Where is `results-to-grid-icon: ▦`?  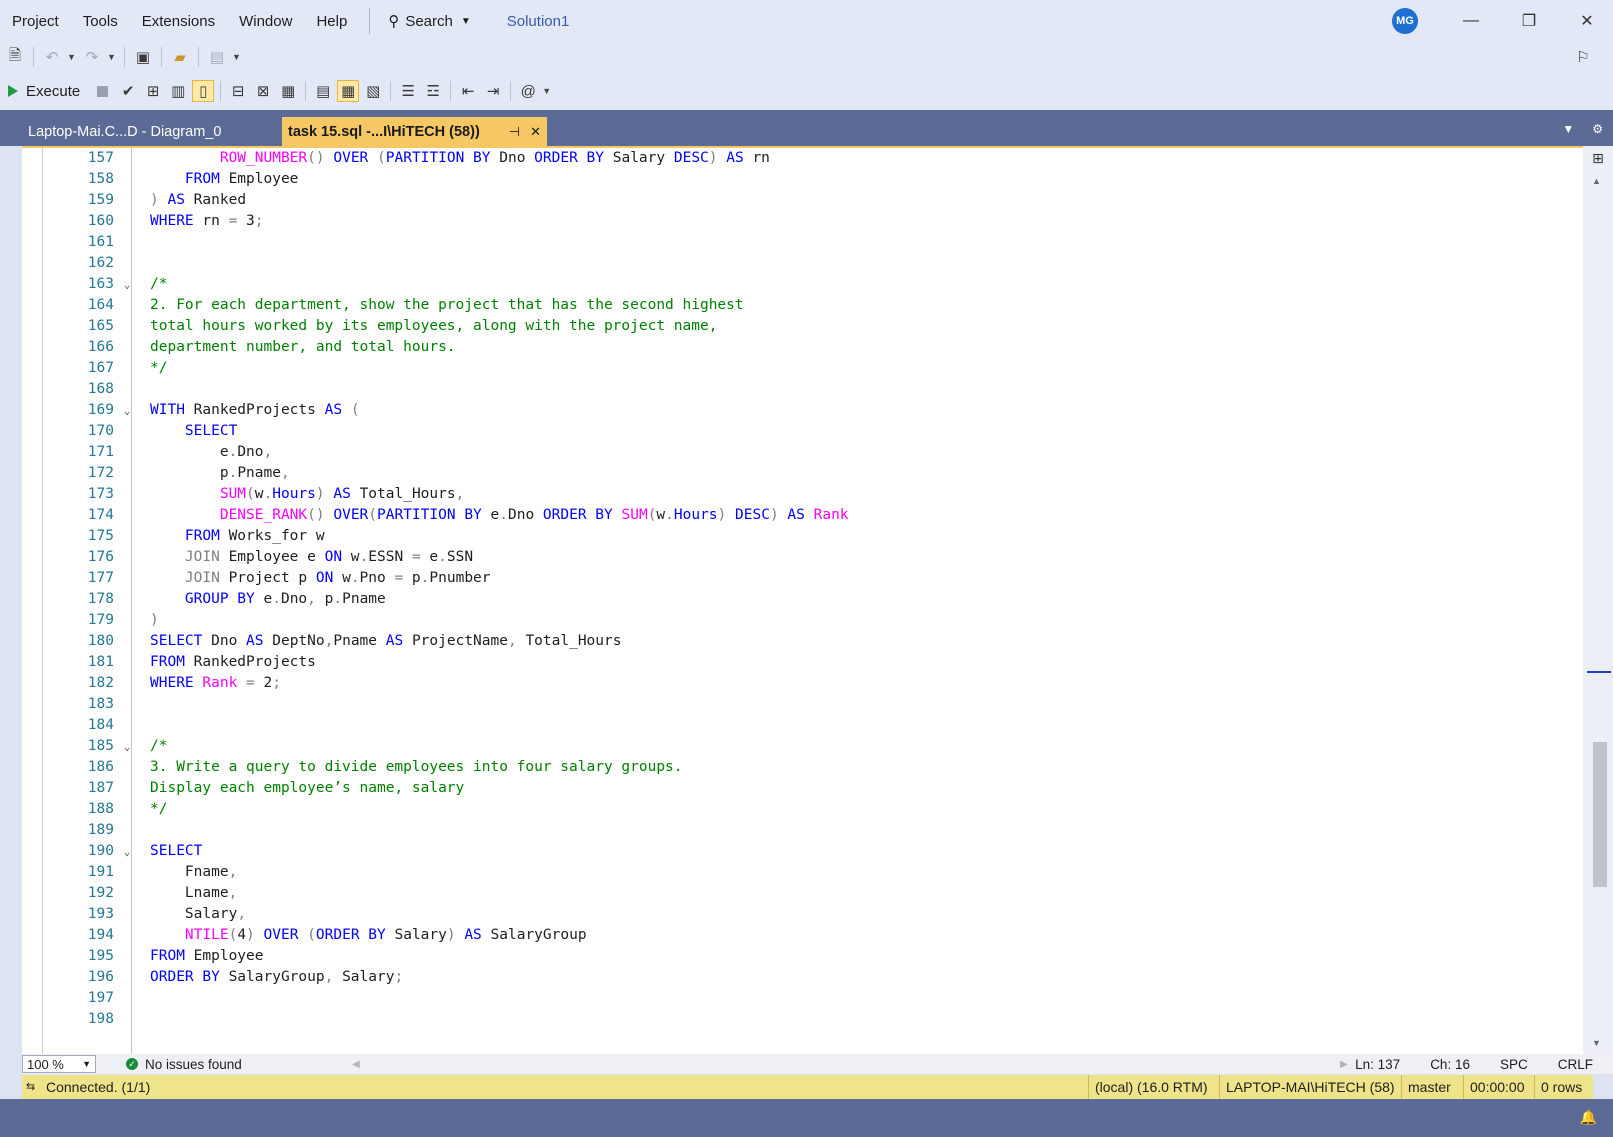 results-to-grid-icon: ▦ is located at coordinates (348, 91).